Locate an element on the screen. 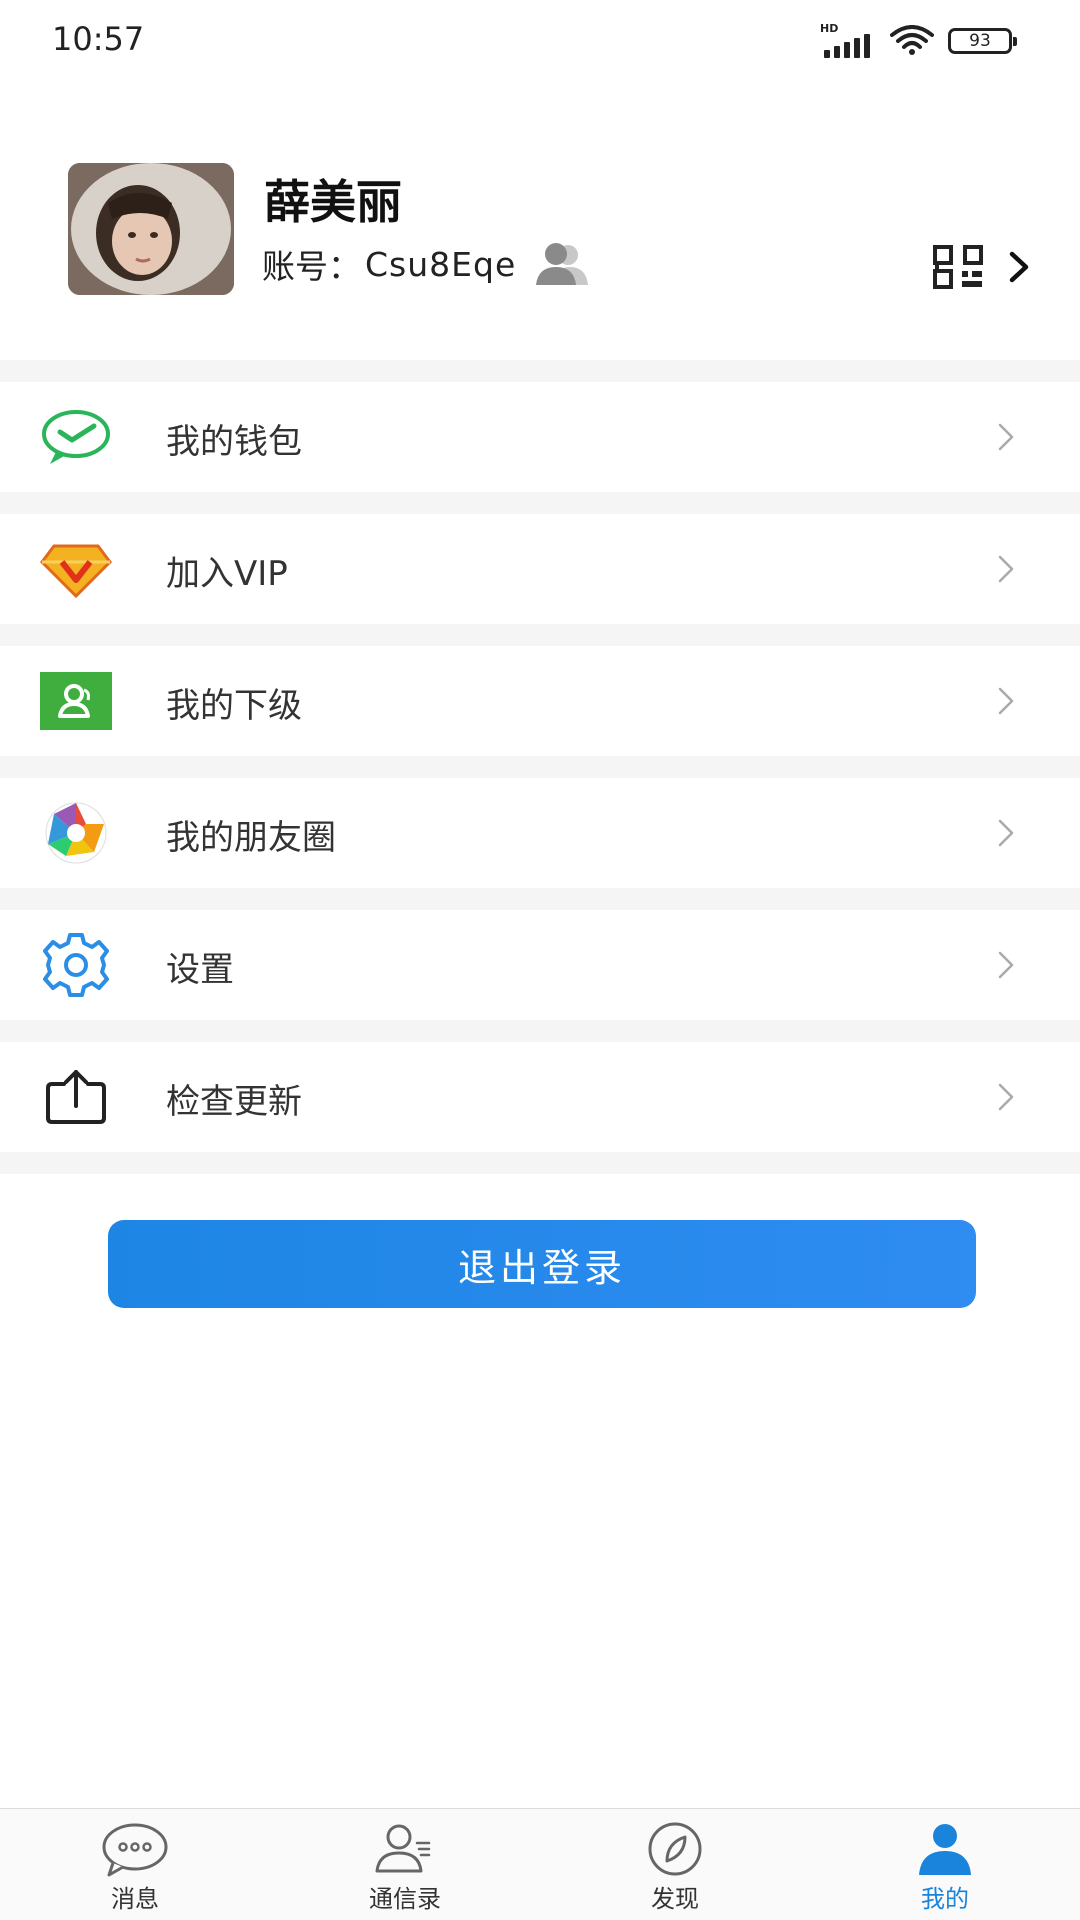  bottom-nav: 消息 通信录 发现 我的 is located at coordinates (540, 1864).